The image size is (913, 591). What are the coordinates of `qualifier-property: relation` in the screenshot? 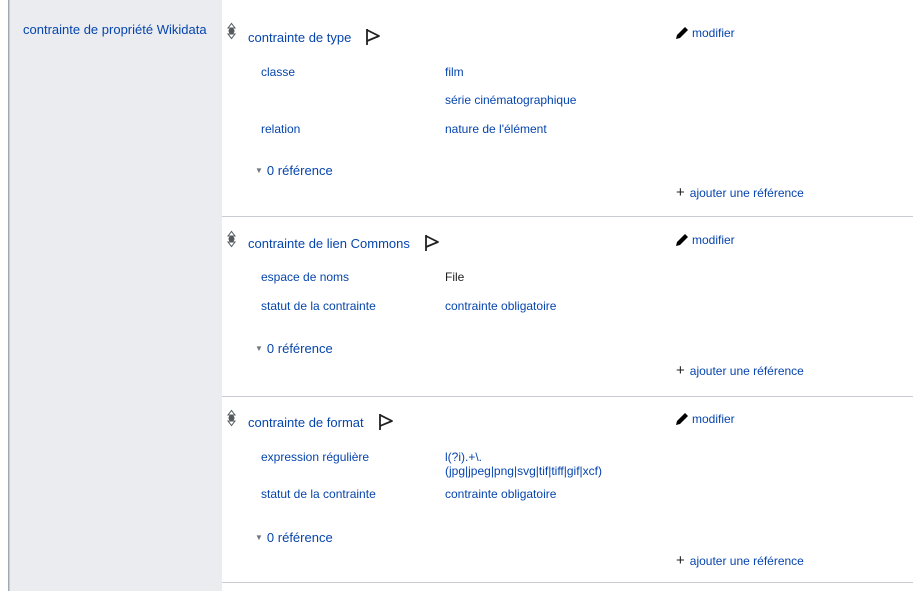 It's located at (280, 129).